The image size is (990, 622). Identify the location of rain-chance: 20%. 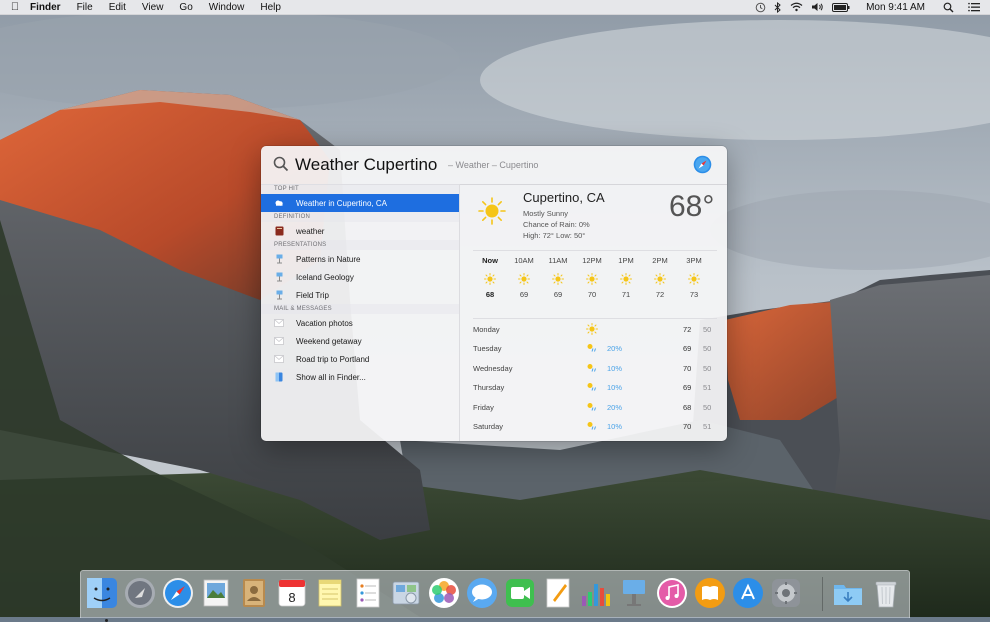
(615, 407).